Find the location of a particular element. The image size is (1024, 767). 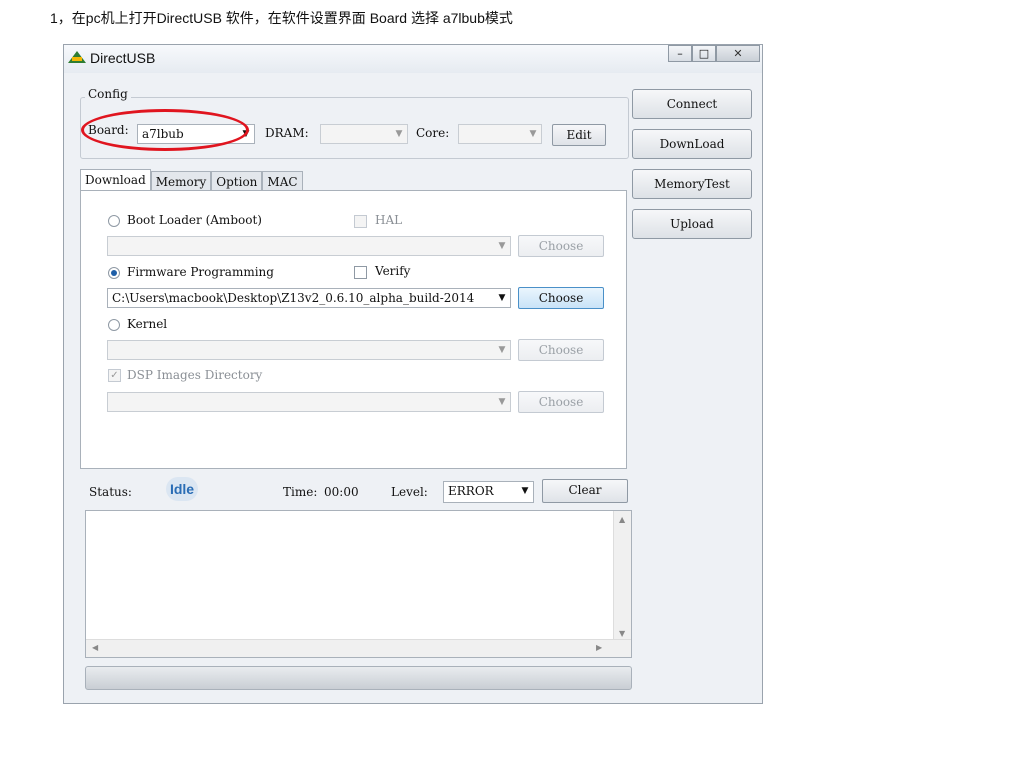

window-title: DirectUSB is located at coordinates (123, 58).